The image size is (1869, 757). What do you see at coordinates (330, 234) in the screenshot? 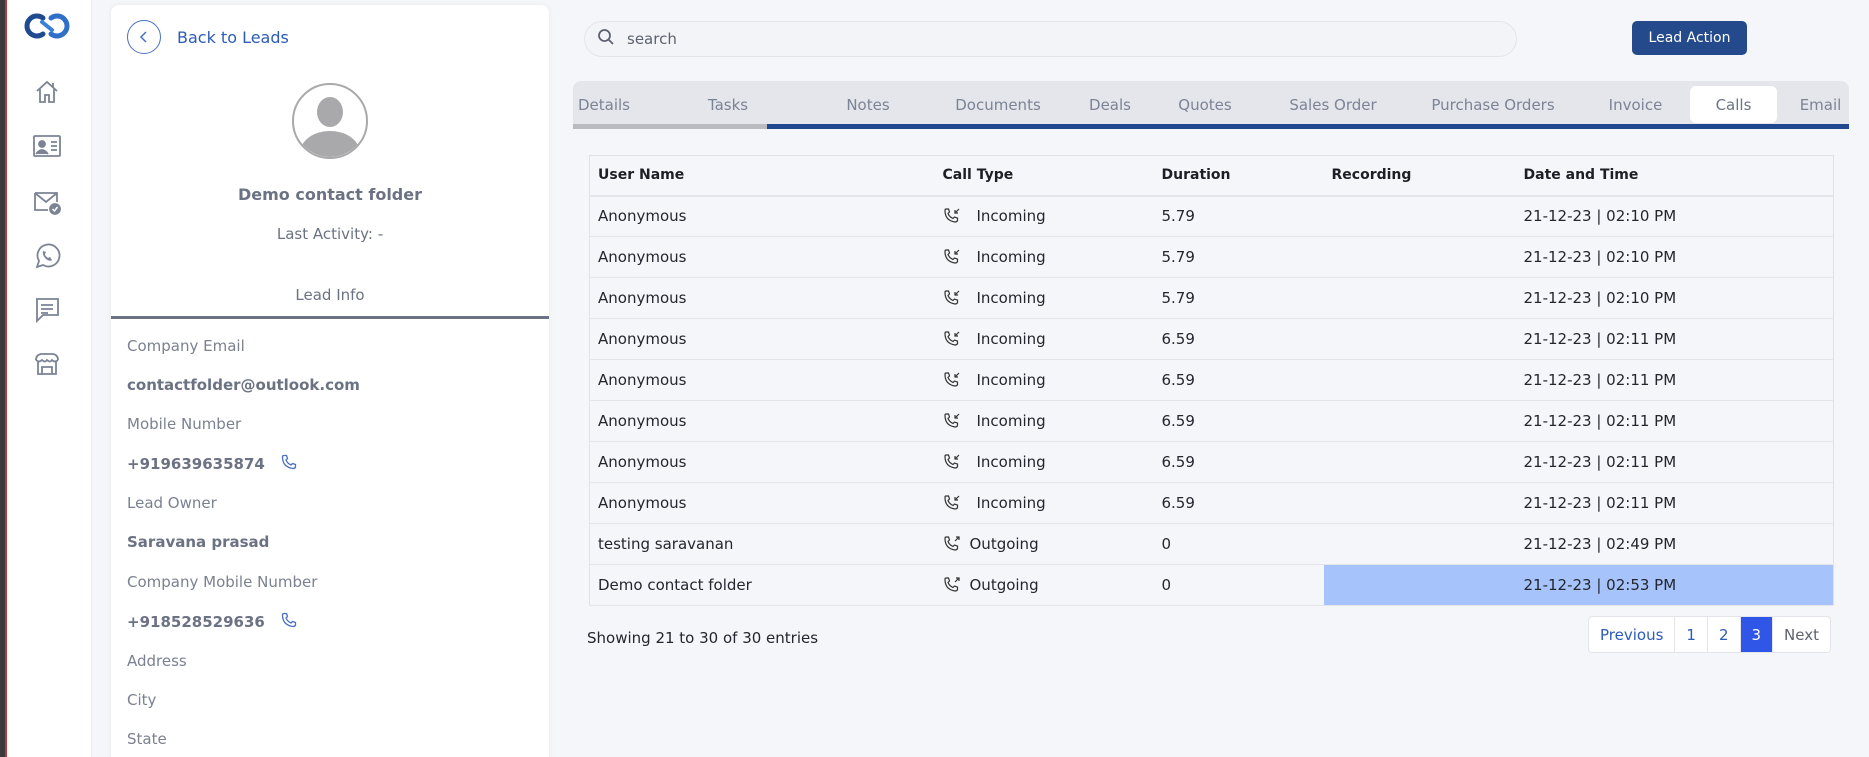
I see `last-activity: Last Activity: -` at bounding box center [330, 234].